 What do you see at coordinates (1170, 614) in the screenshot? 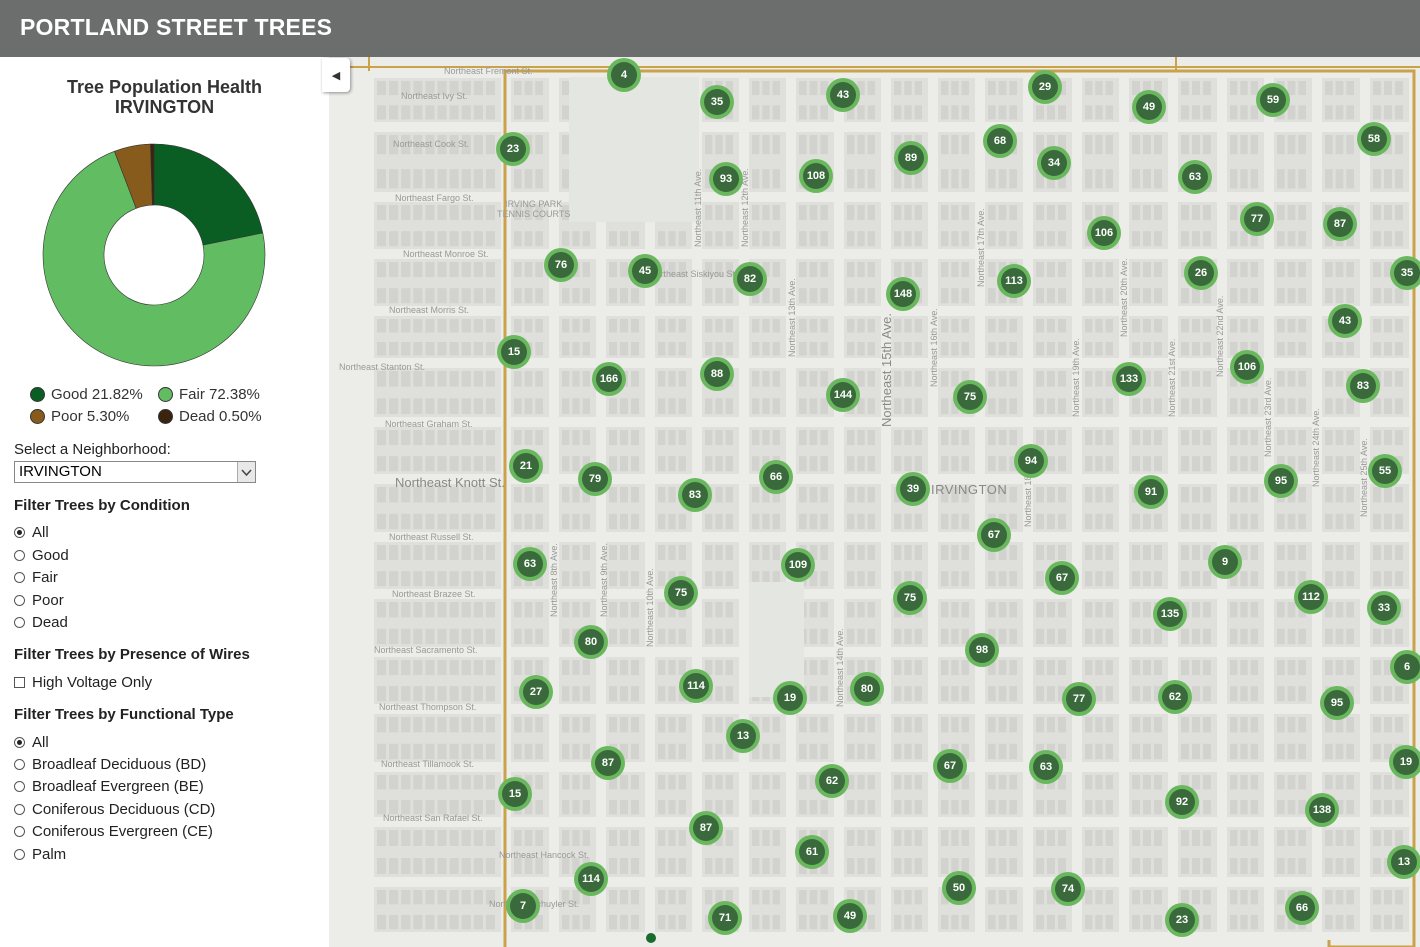
I see `tree-cluster-marker: 135` at bounding box center [1170, 614].